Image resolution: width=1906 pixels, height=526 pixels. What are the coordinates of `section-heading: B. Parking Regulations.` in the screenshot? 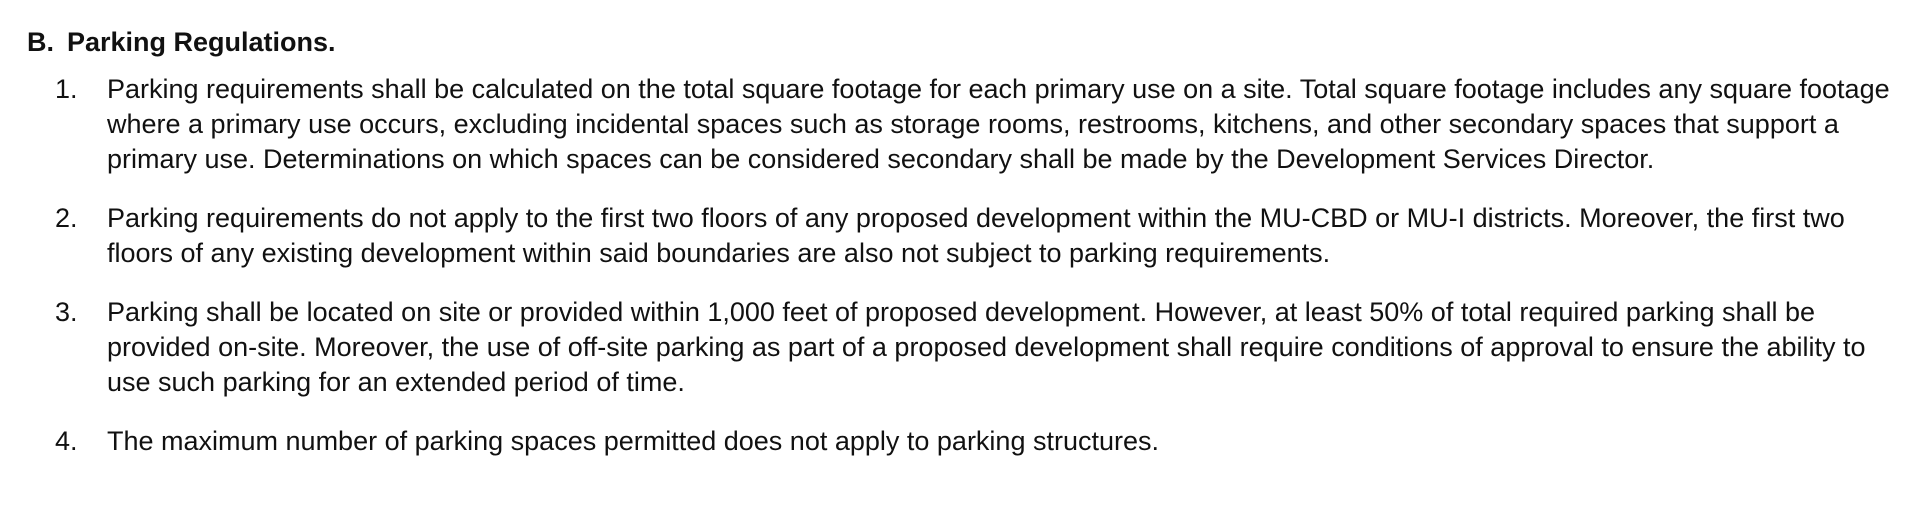 It's located at (960, 42).